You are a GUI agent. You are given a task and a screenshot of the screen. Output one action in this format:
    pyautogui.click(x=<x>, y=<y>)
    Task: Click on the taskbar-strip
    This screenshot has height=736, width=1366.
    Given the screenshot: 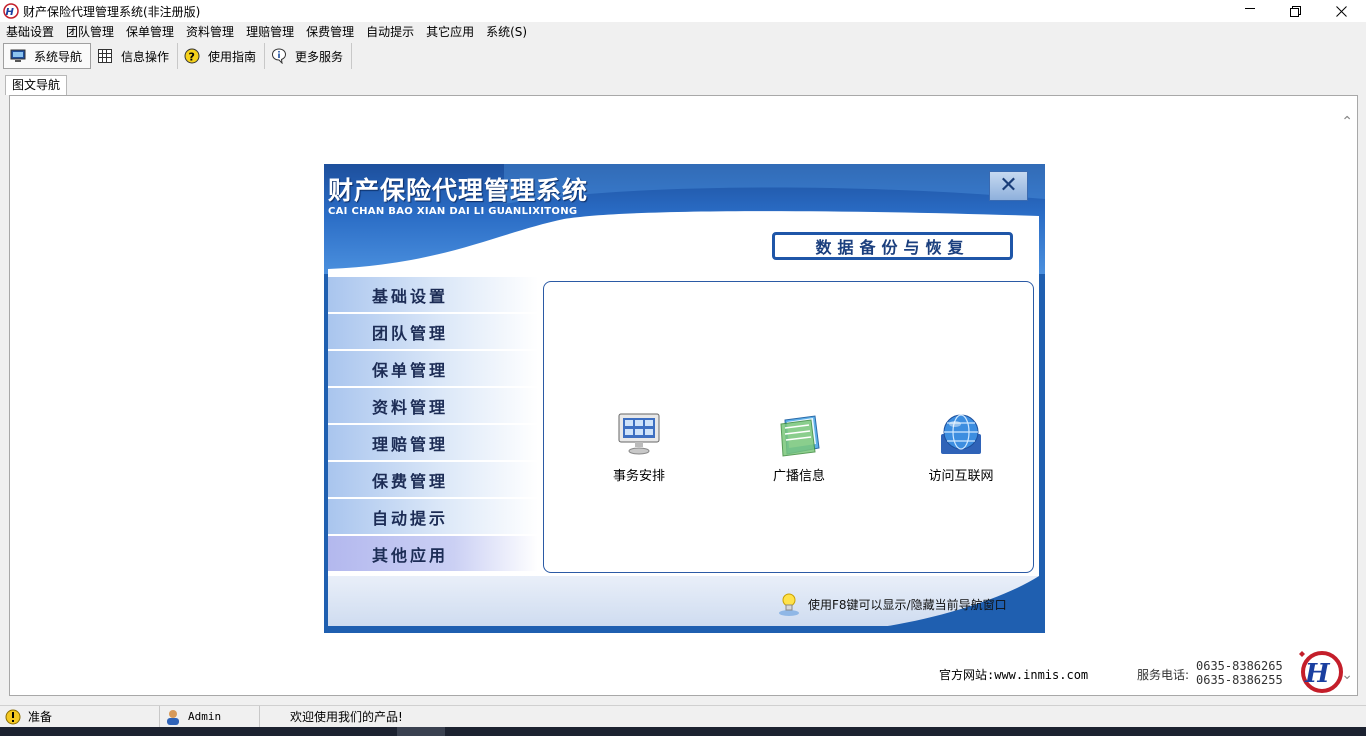 What is the action you would take?
    pyautogui.click(x=683, y=731)
    